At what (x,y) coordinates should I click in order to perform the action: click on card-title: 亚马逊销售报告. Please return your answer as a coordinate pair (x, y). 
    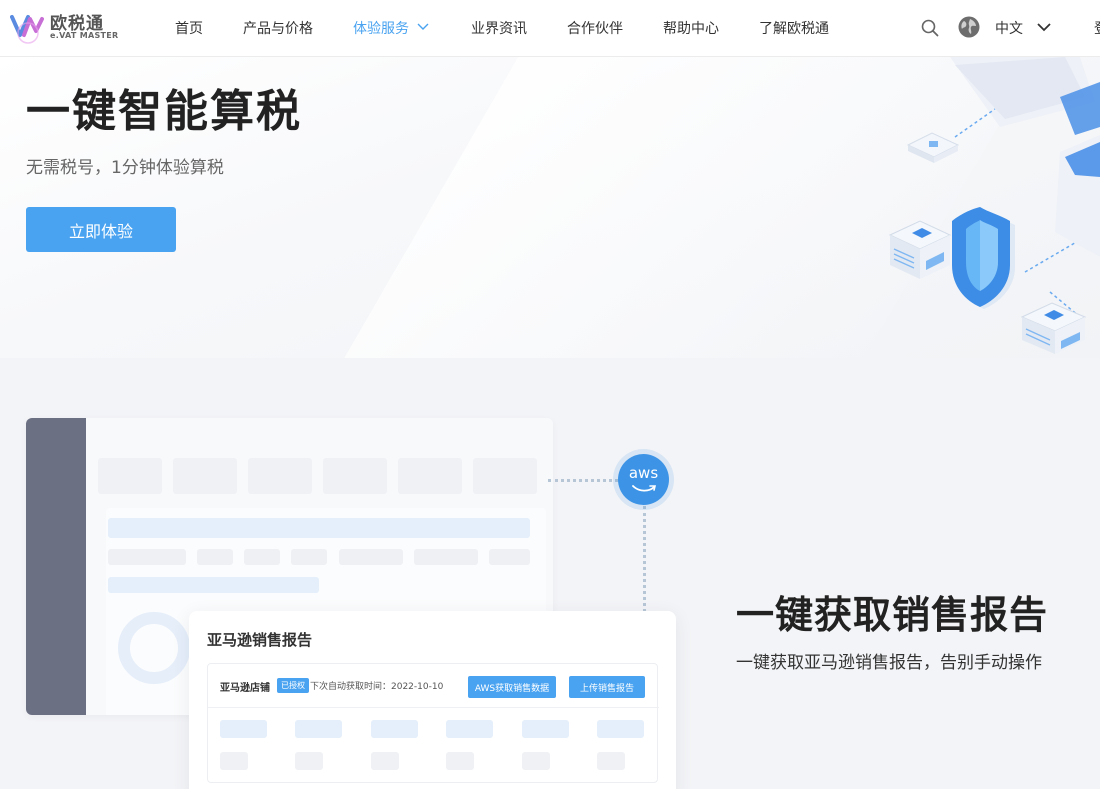
    Looking at the image, I should click on (260, 640).